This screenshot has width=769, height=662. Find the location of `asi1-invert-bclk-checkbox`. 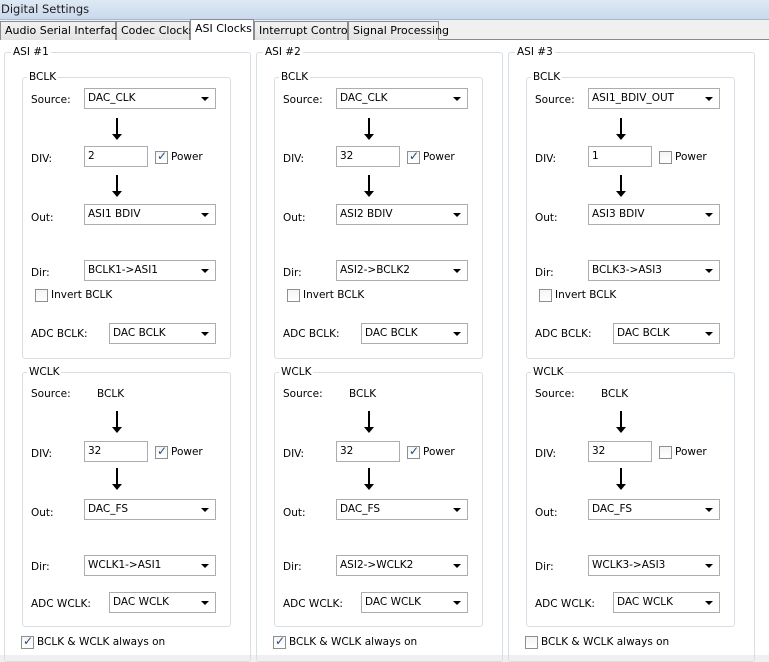

asi1-invert-bclk-checkbox is located at coordinates (41, 295).